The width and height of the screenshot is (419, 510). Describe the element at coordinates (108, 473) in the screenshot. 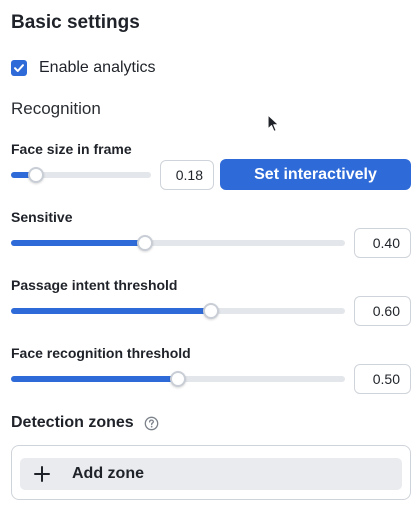

I see `add-zone-label: Add zone` at that location.